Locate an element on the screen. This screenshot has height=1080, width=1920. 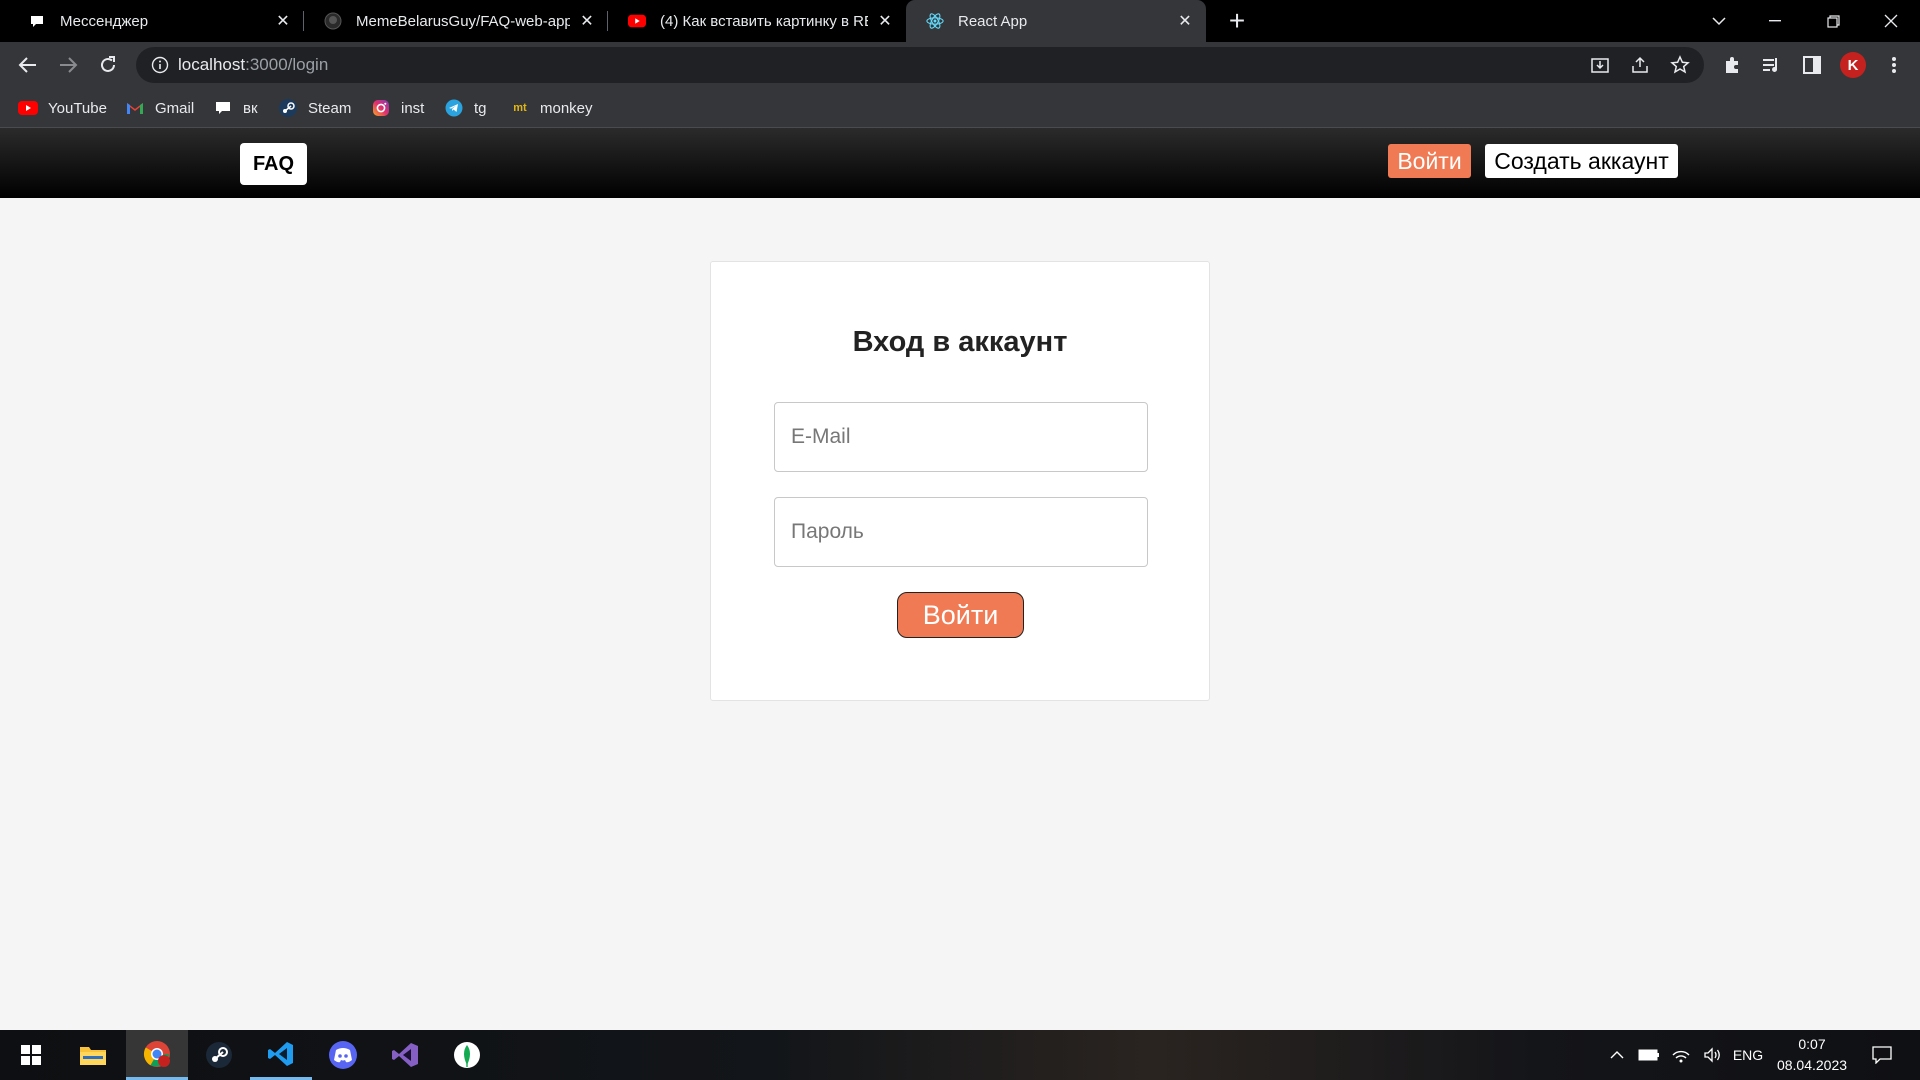
new-tab-button: + is located at coordinates (1237, 21).